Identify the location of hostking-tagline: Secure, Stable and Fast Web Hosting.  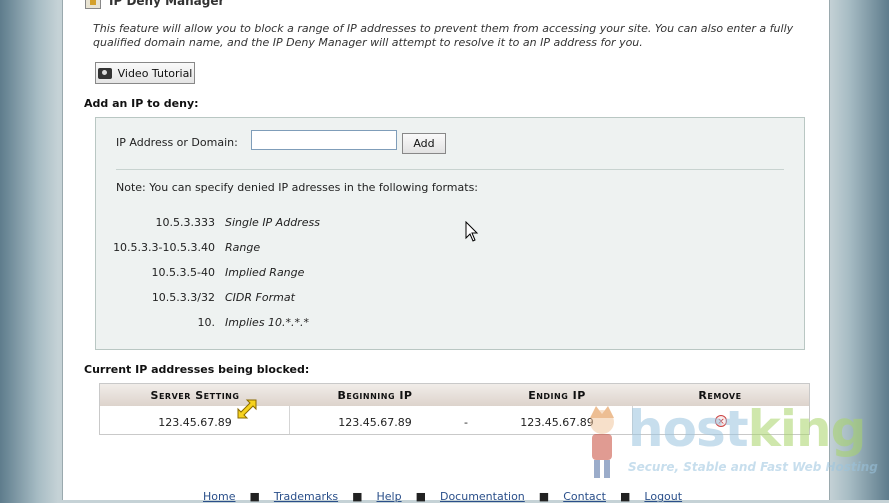
(753, 467).